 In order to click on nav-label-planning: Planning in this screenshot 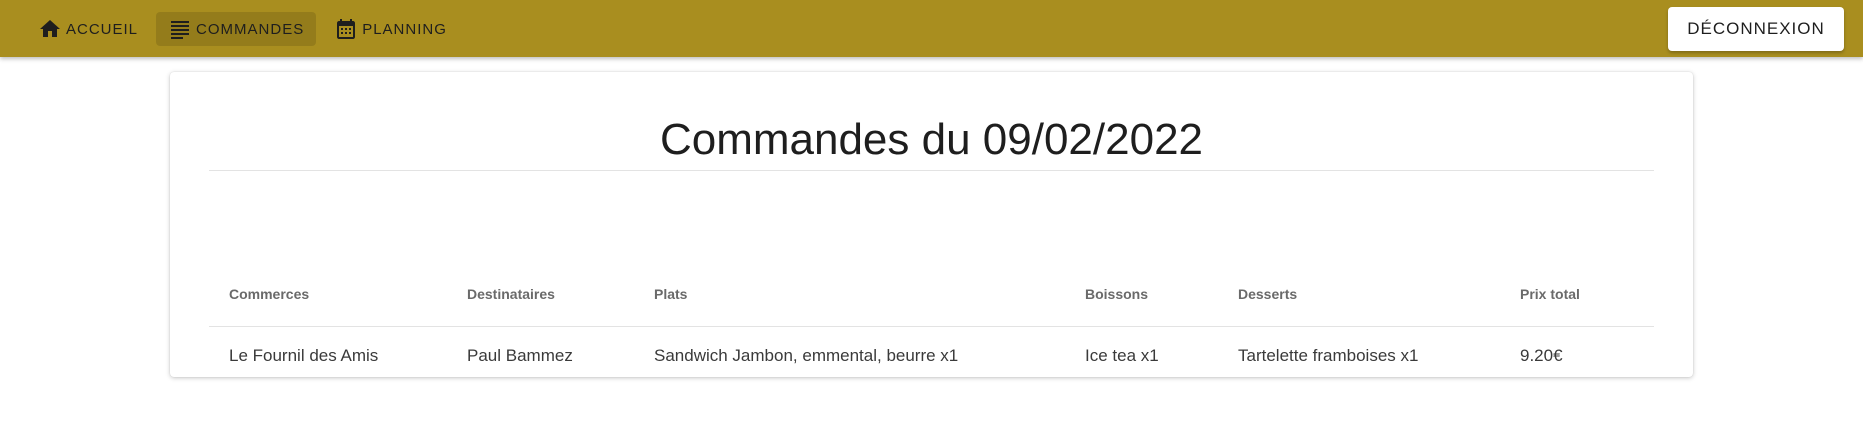, I will do `click(404, 29)`.